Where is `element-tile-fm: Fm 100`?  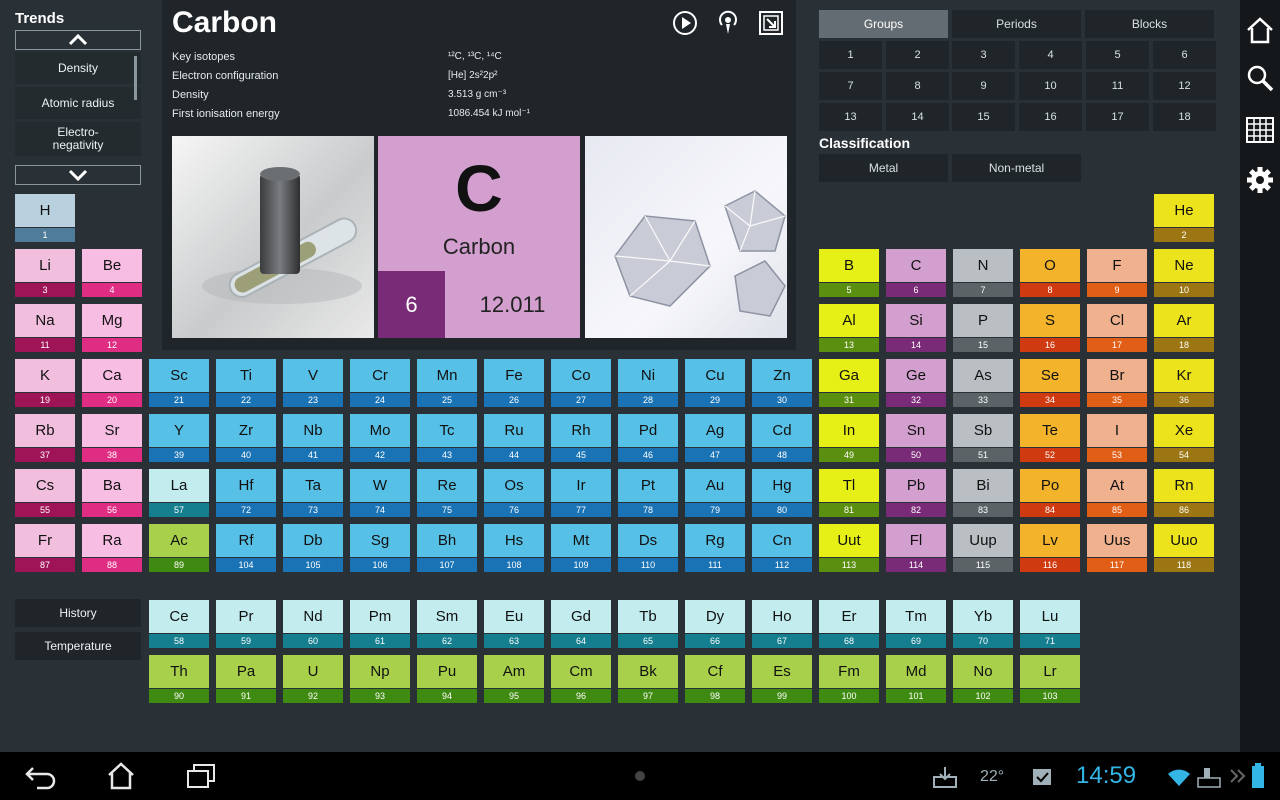
element-tile-fm: Fm 100 is located at coordinates (849, 679).